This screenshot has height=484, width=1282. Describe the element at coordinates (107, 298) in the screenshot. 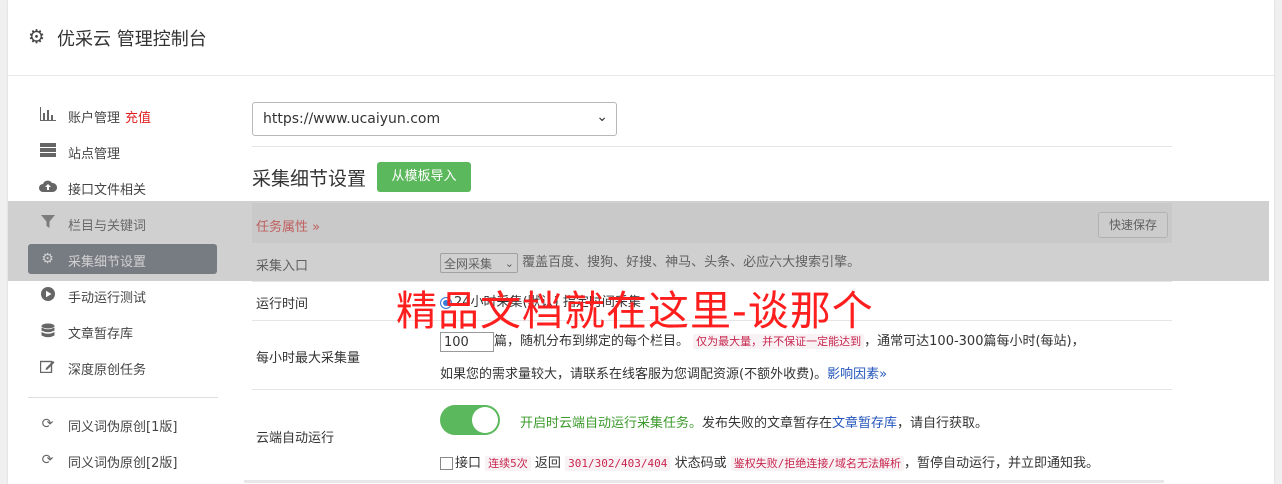

I see `sidebar-item-label: 手动运行测试` at that location.